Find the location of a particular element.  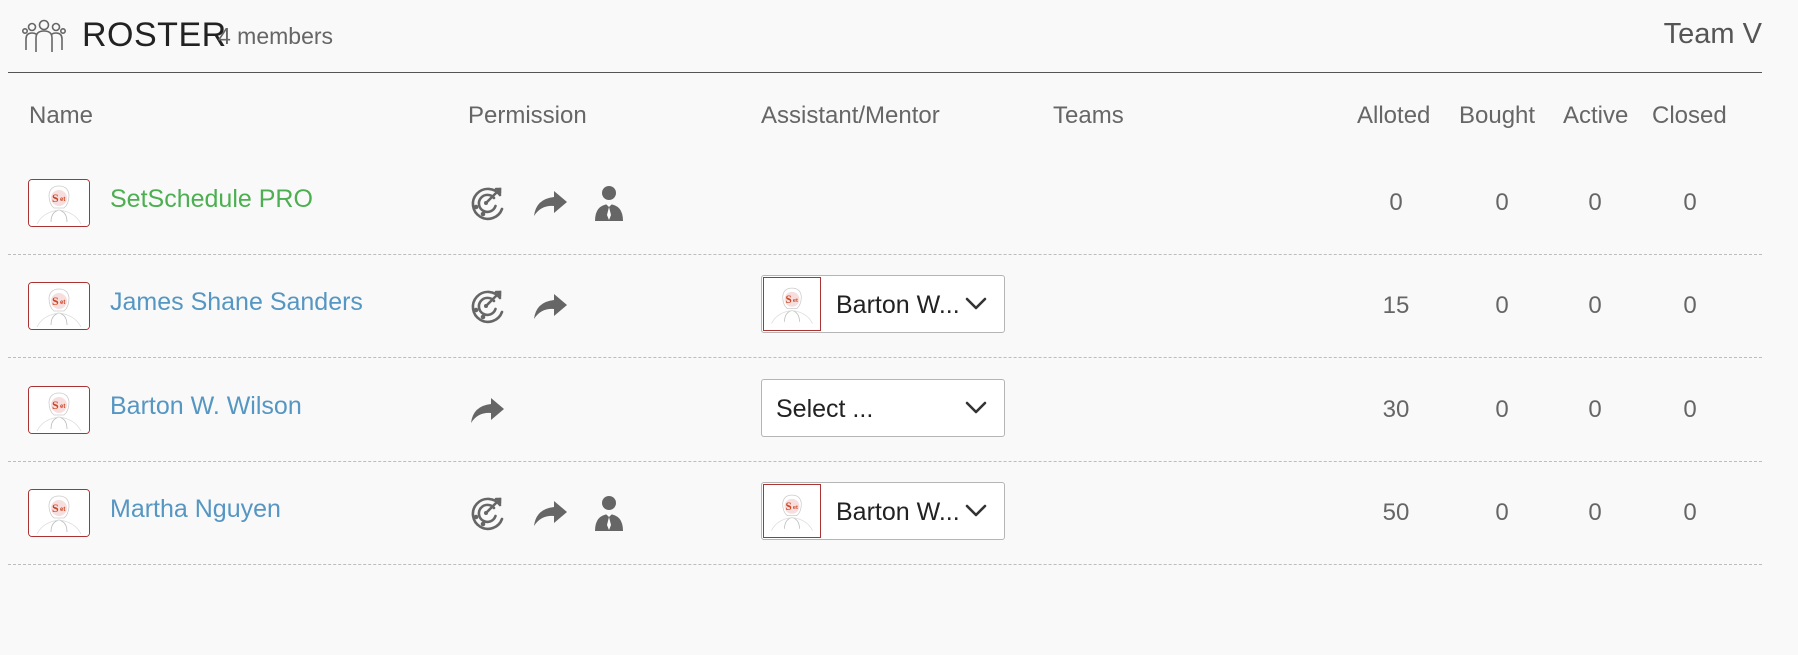

column-header-teams: Teams is located at coordinates (1088, 116).